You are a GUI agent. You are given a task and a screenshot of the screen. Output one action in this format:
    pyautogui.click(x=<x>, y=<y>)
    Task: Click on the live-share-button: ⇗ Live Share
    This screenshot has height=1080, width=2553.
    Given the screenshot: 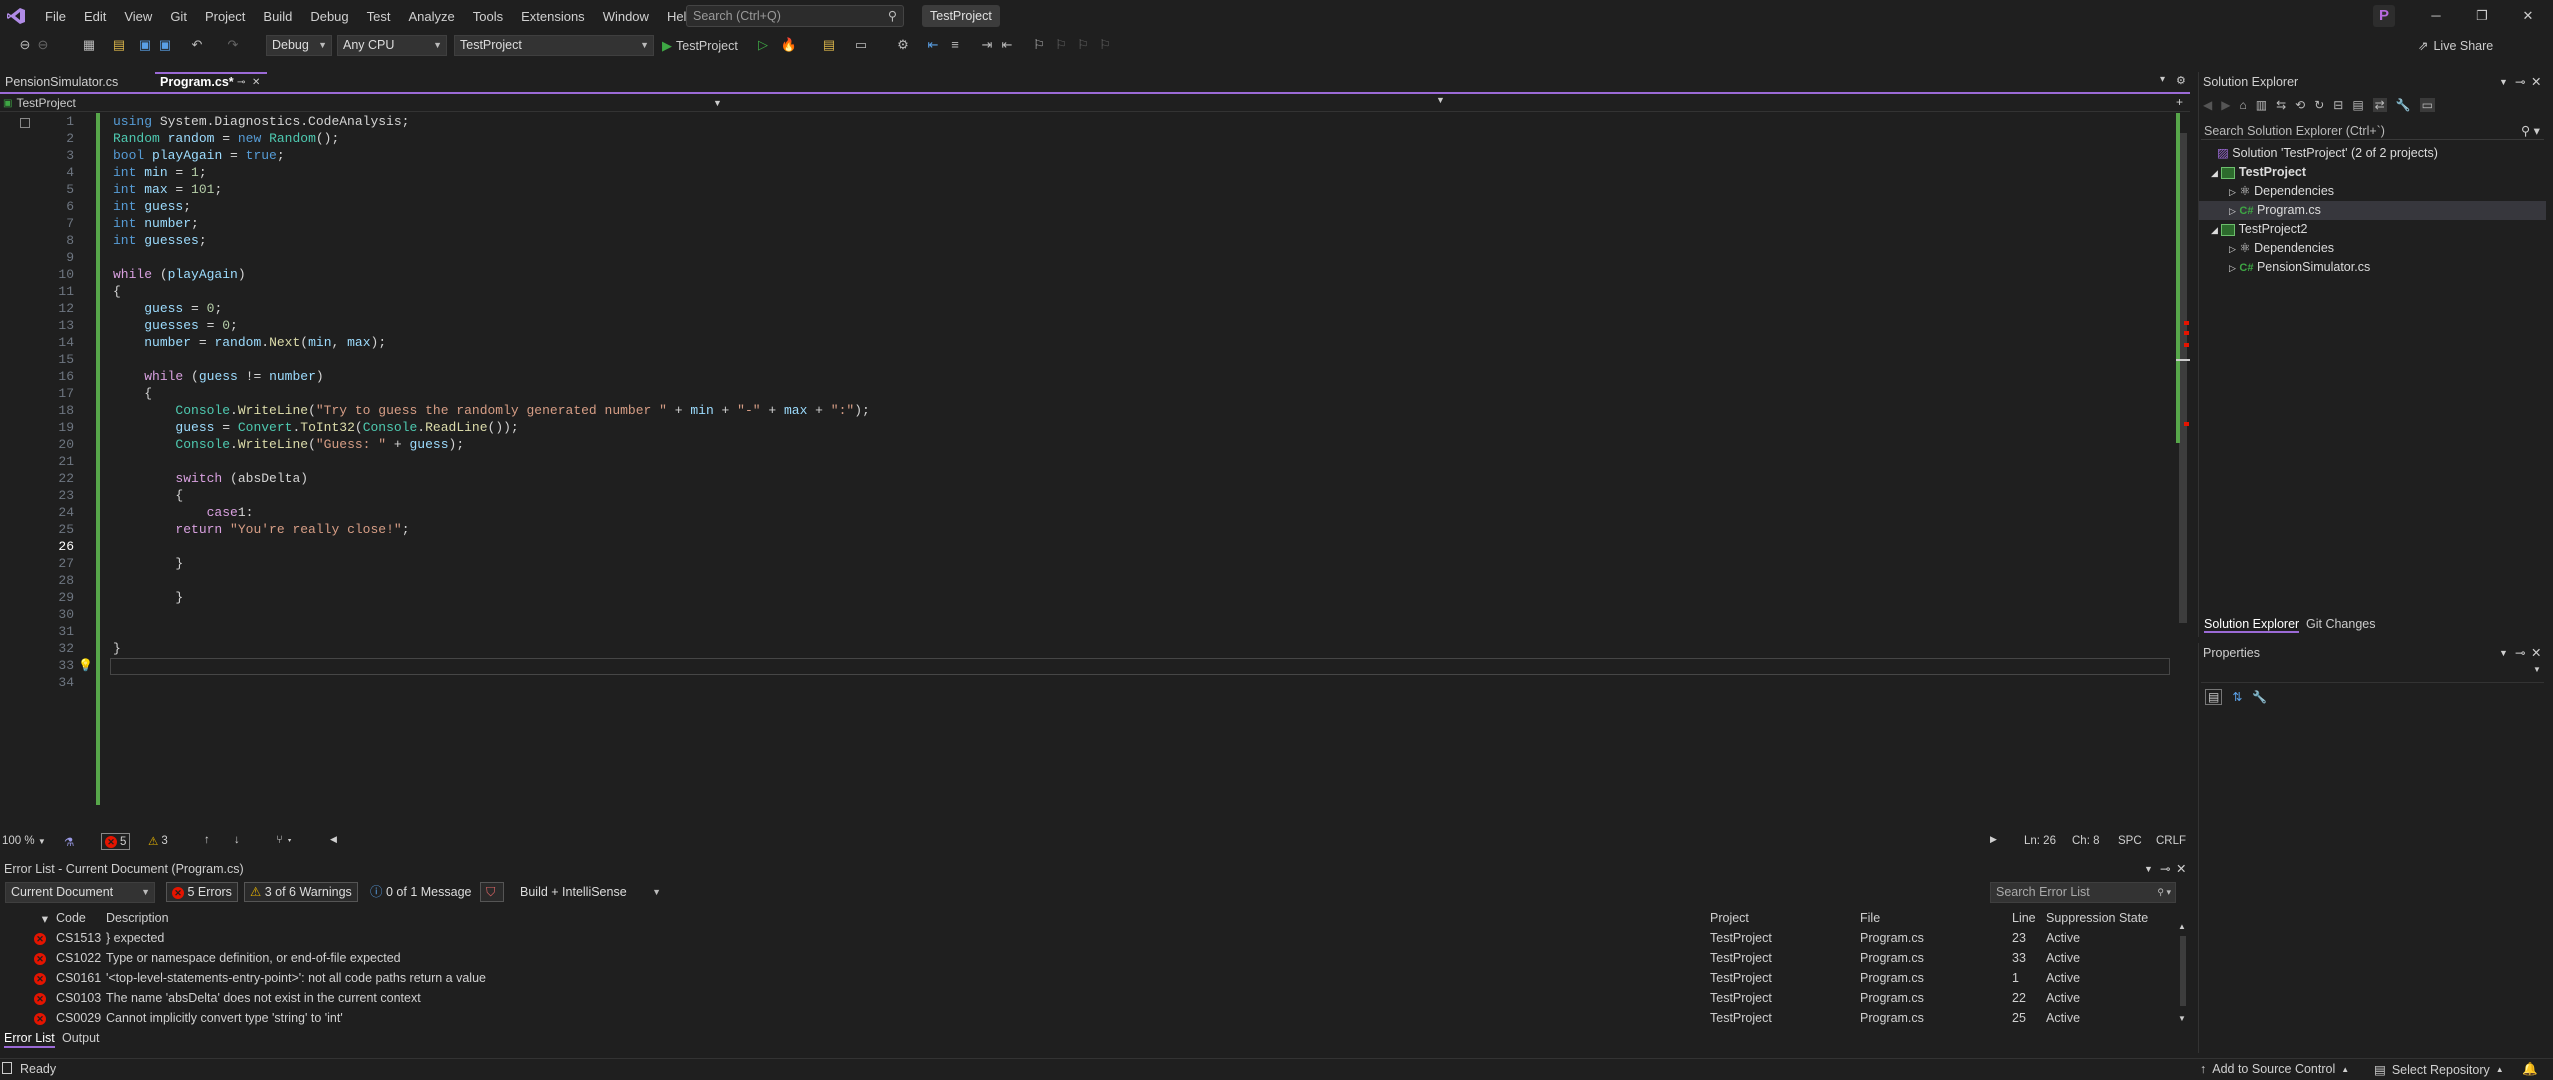 What is the action you would take?
    pyautogui.click(x=2455, y=46)
    